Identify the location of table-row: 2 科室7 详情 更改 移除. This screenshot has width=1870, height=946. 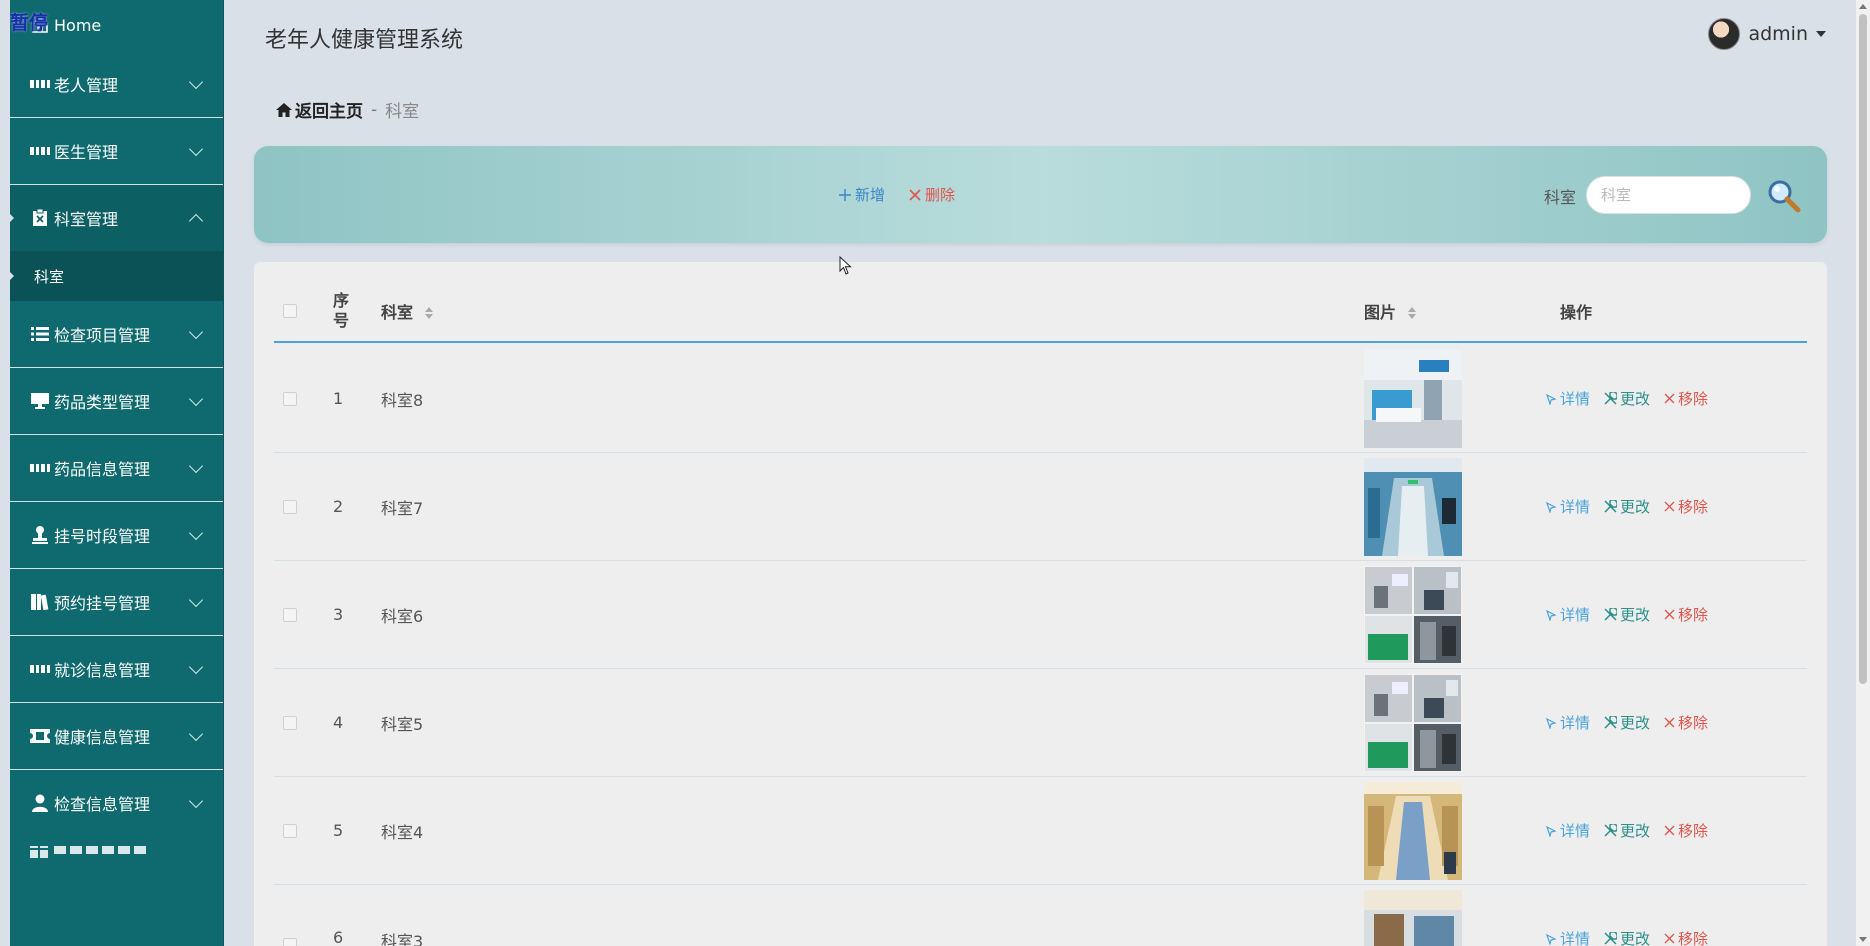
(1040, 507).